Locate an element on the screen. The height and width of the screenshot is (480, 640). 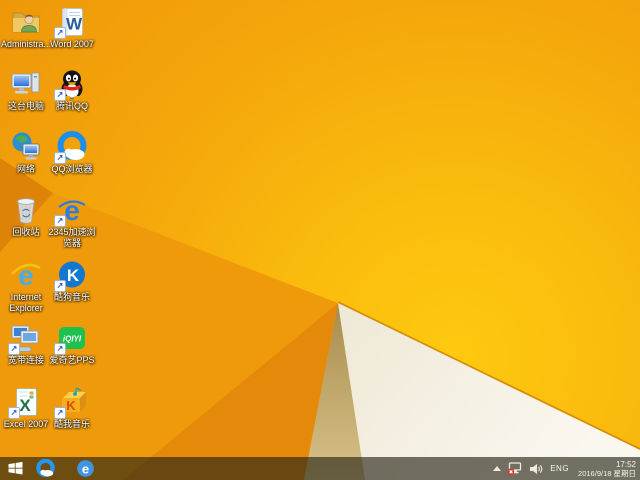
svg-text: X is located at coordinates (25, 405).